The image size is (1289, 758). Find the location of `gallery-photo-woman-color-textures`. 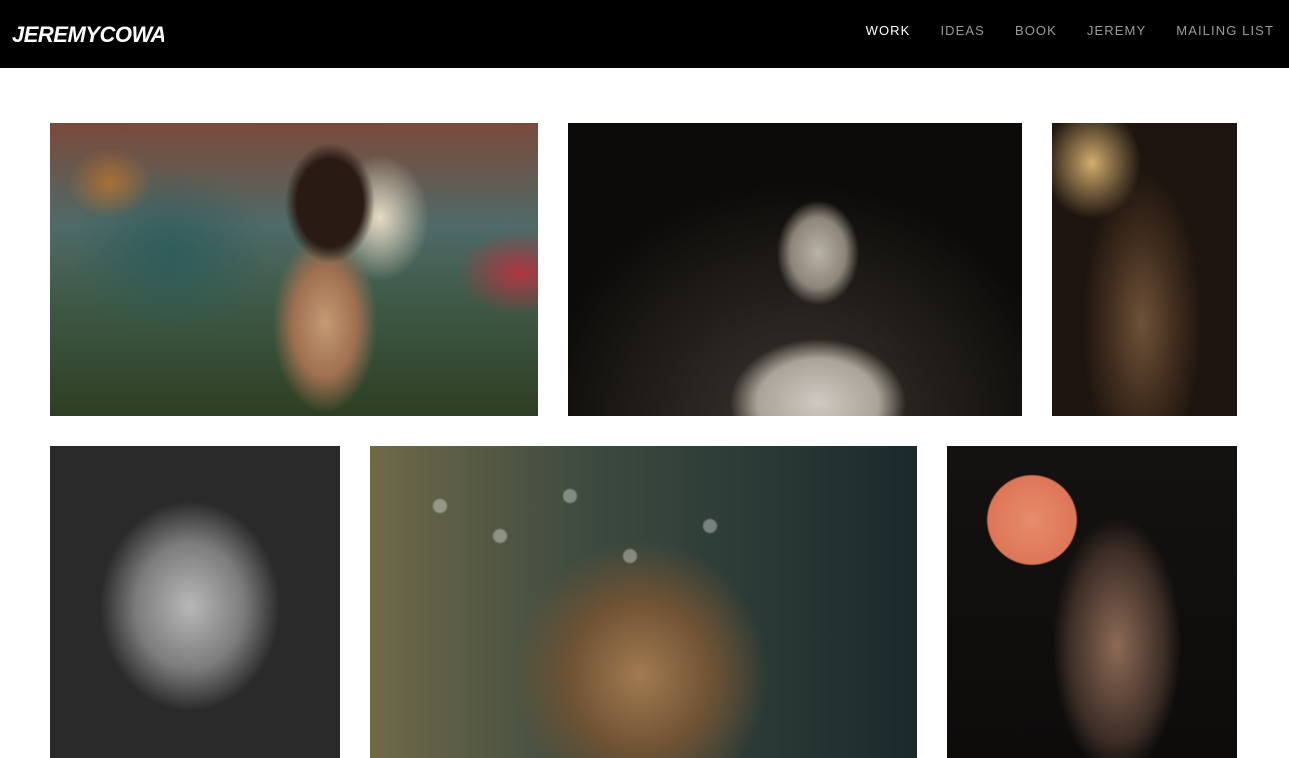

gallery-photo-woman-color-textures is located at coordinates (294, 269).